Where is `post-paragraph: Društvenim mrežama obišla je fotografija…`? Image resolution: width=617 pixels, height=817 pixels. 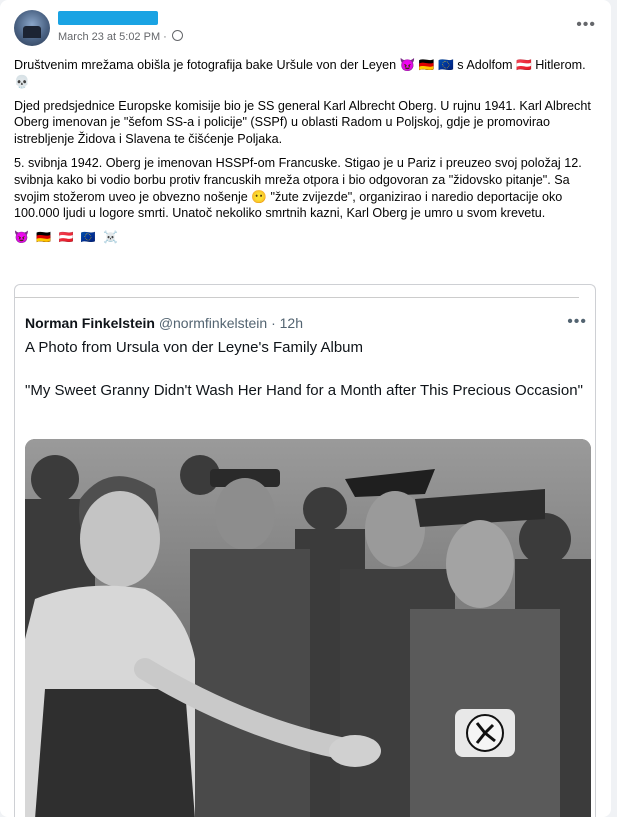
post-paragraph: Društvenim mrežama obišla je fotografija… is located at coordinates (300, 73).